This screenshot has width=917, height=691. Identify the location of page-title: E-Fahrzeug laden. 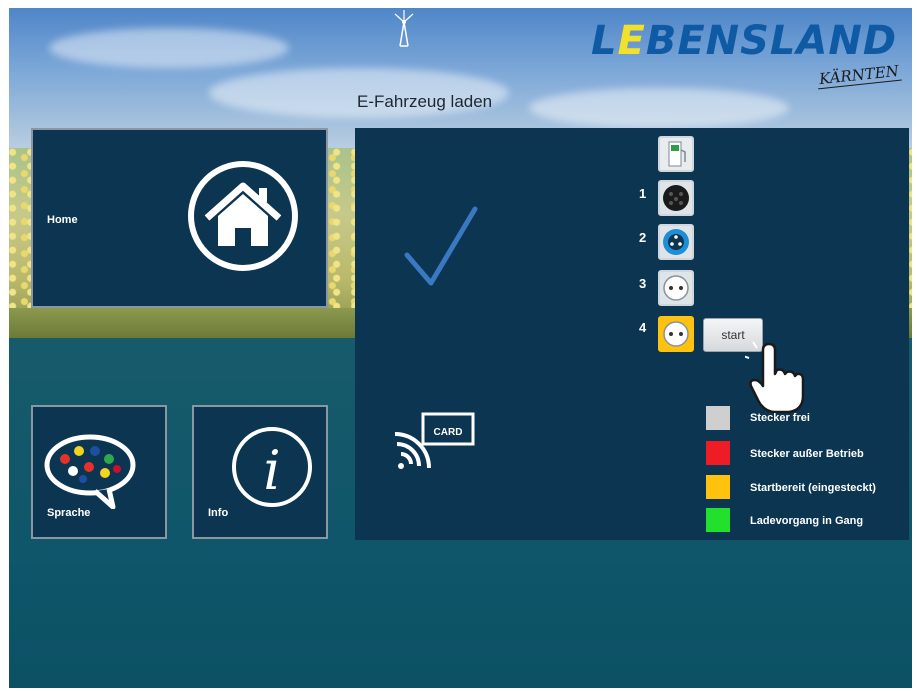
(425, 101).